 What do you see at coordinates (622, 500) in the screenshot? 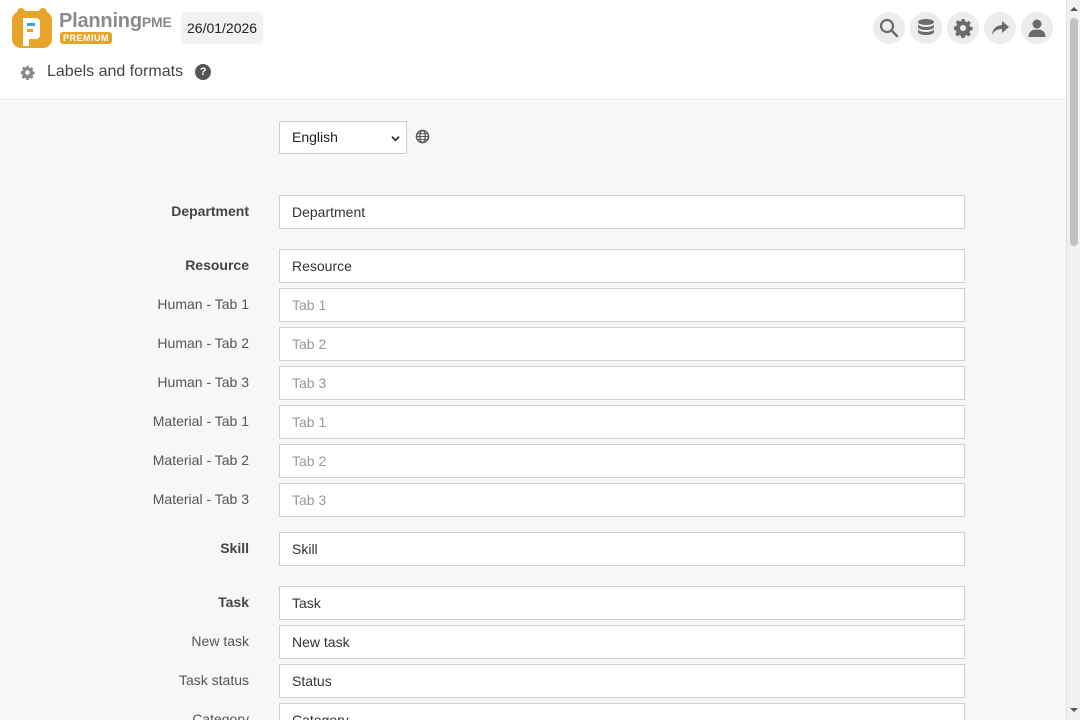
I see `material-tab3-input: Tab 3` at bounding box center [622, 500].